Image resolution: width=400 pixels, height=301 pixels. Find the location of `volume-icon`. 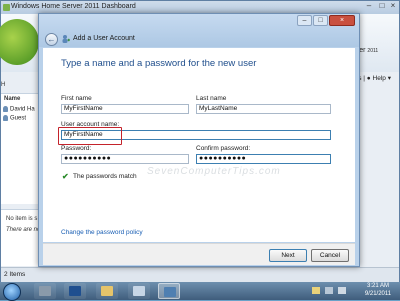

volume-icon is located at coordinates (342, 290).